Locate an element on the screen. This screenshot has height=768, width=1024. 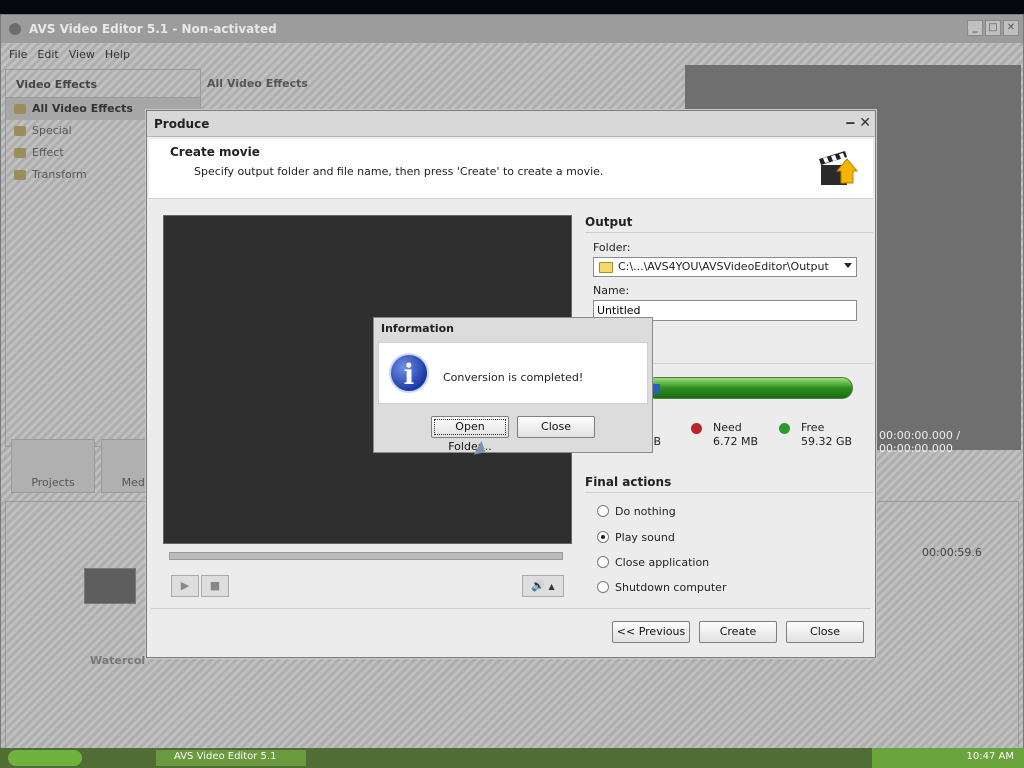
produce-title: Produce is located at coordinates (182, 124).